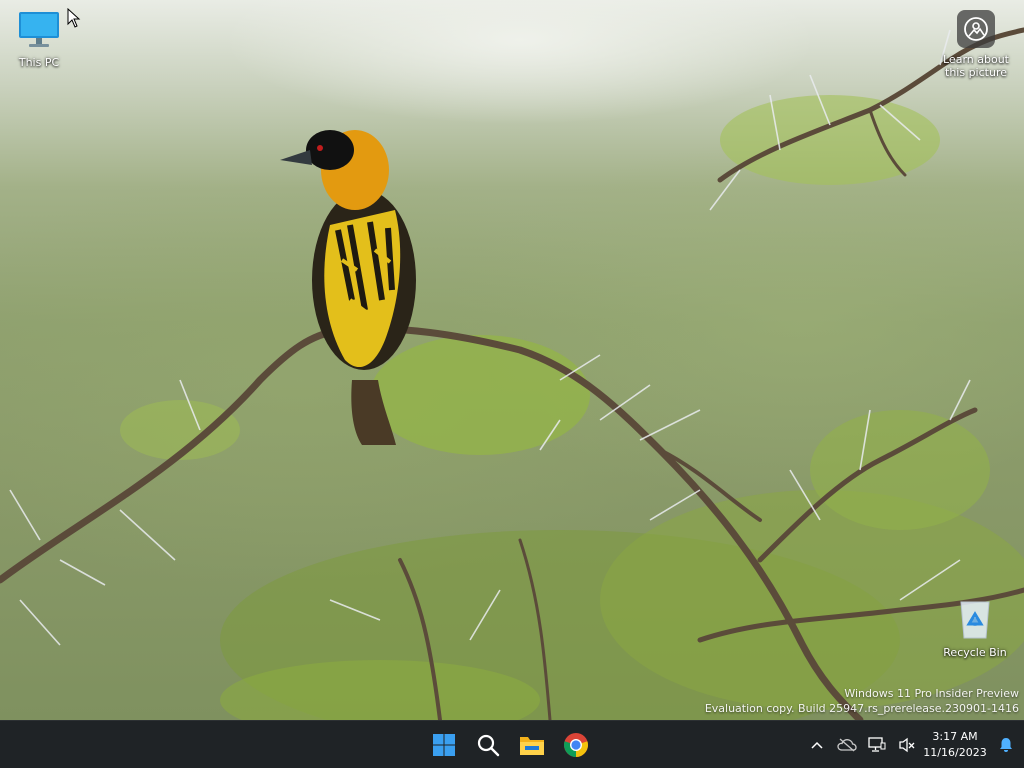  I want to click on search-button, so click(488, 745).